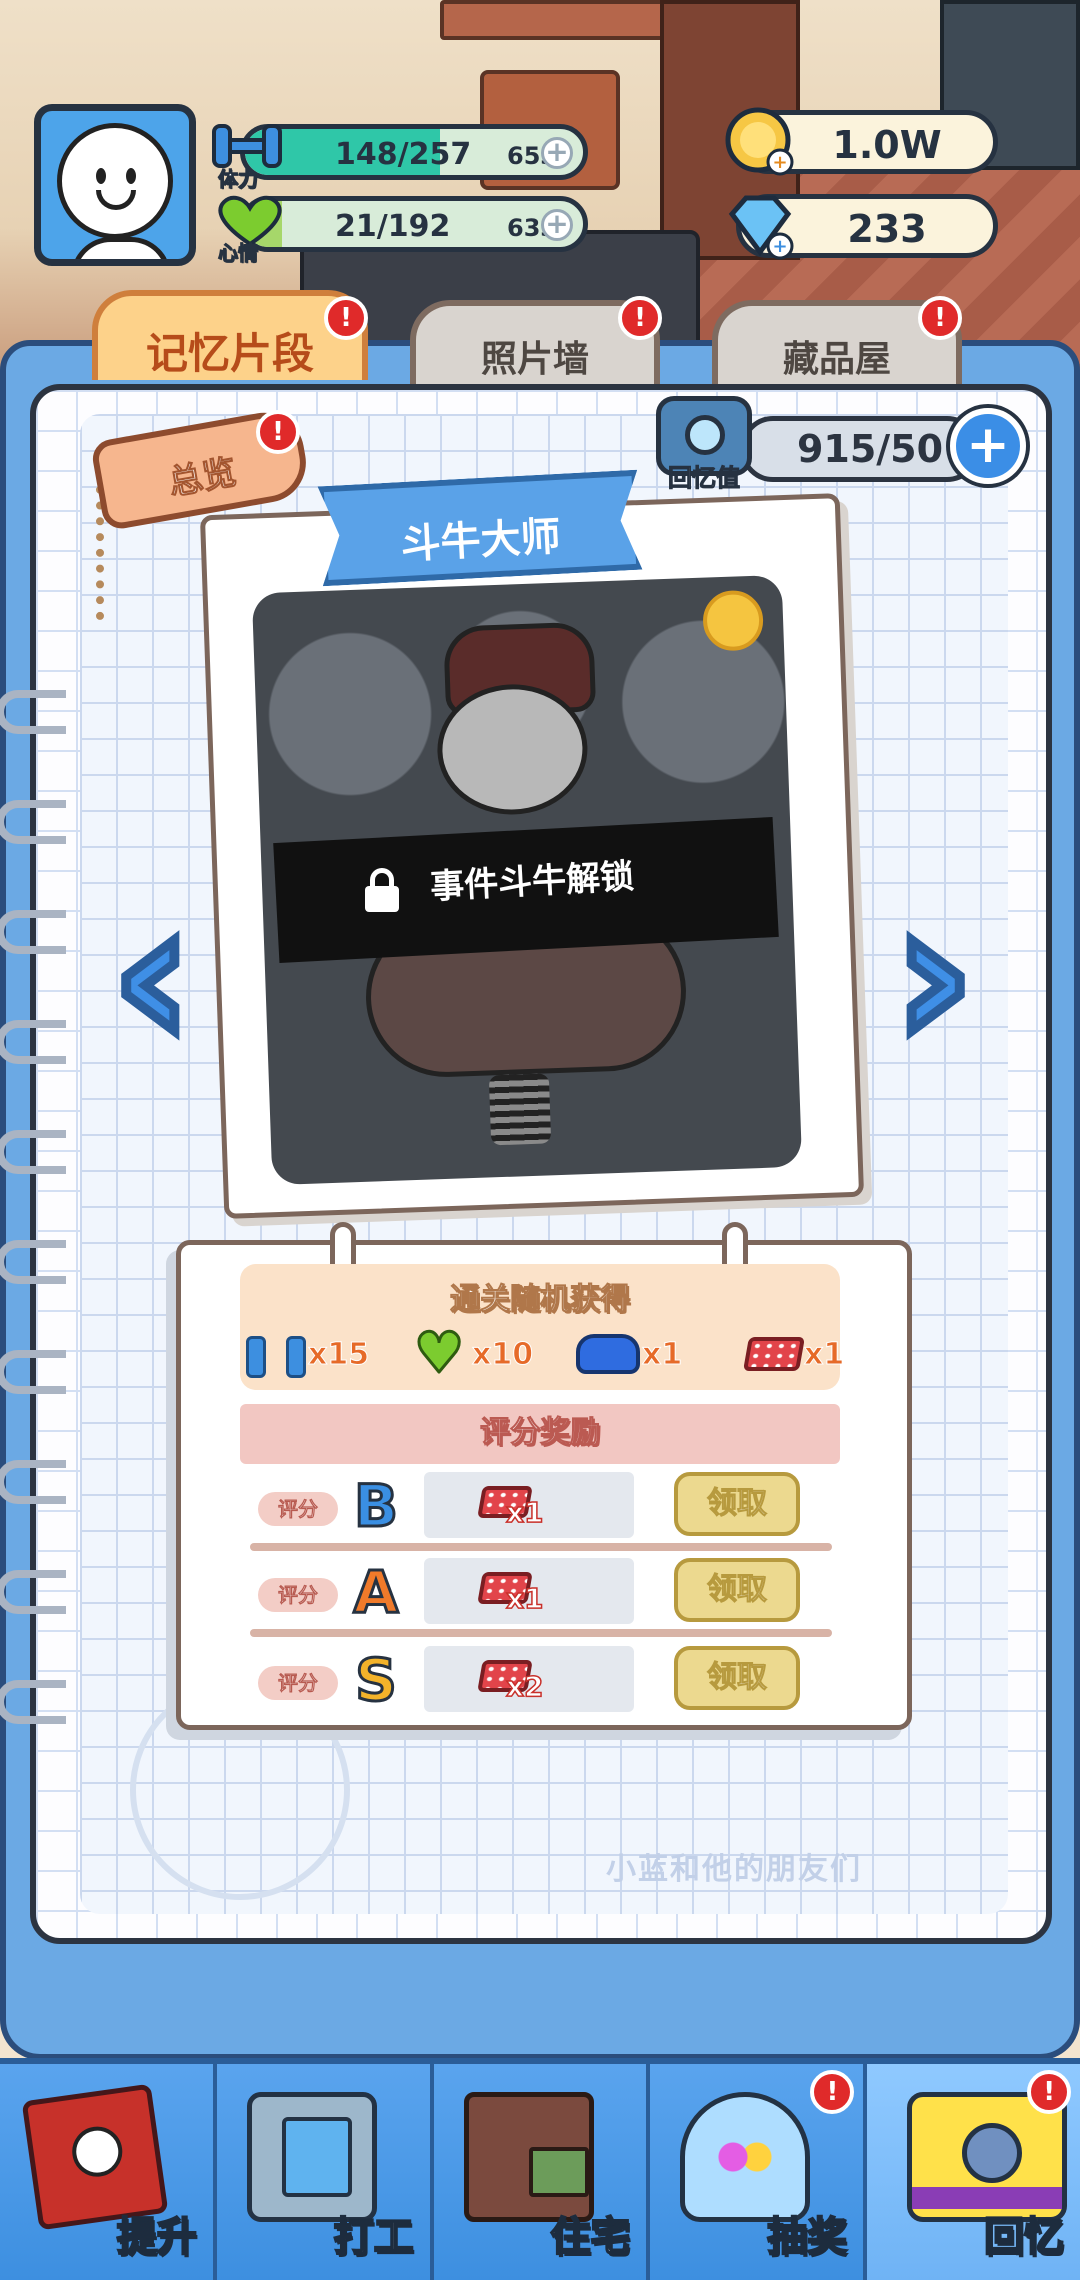  I want to click on memory-title: 斗牛大师, so click(480, 541).